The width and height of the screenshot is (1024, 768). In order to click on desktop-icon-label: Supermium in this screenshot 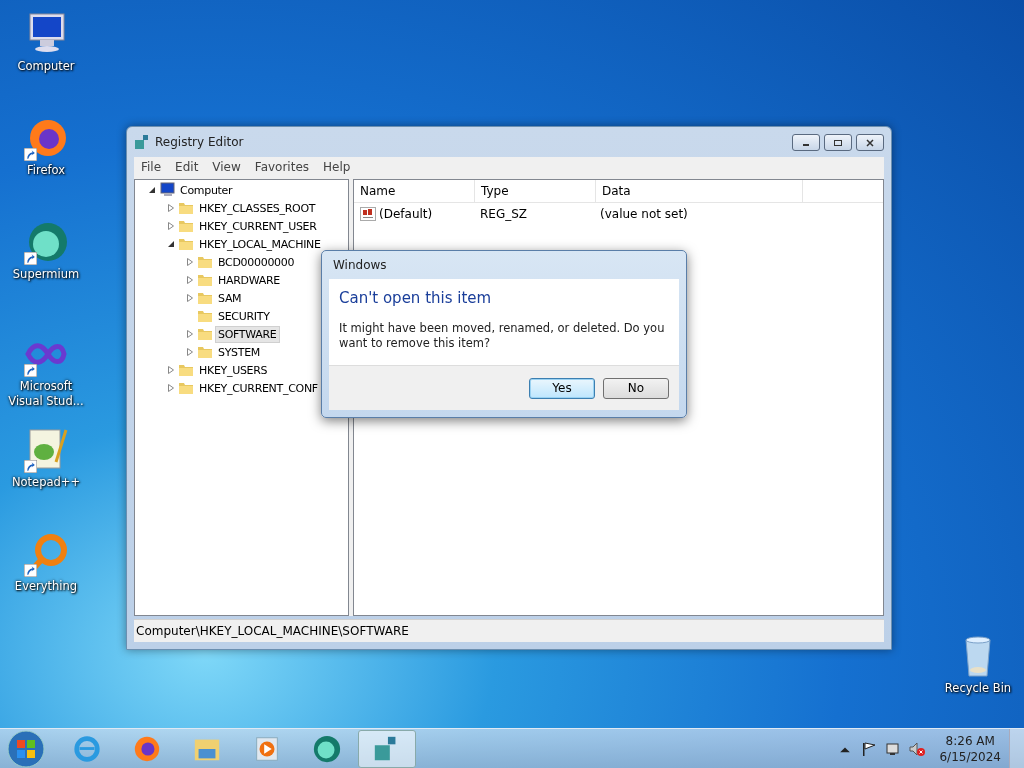, I will do `click(46, 274)`.